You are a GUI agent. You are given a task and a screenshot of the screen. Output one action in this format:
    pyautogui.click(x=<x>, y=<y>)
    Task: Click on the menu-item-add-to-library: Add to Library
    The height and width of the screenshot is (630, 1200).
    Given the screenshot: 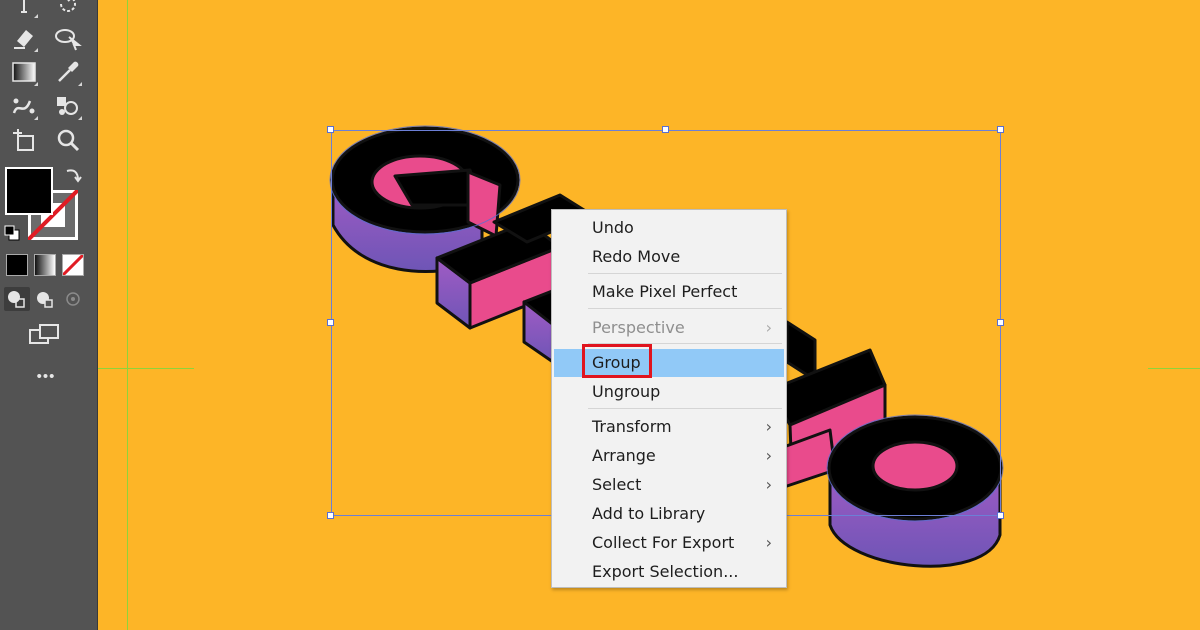 What is the action you would take?
    pyautogui.click(x=669, y=514)
    